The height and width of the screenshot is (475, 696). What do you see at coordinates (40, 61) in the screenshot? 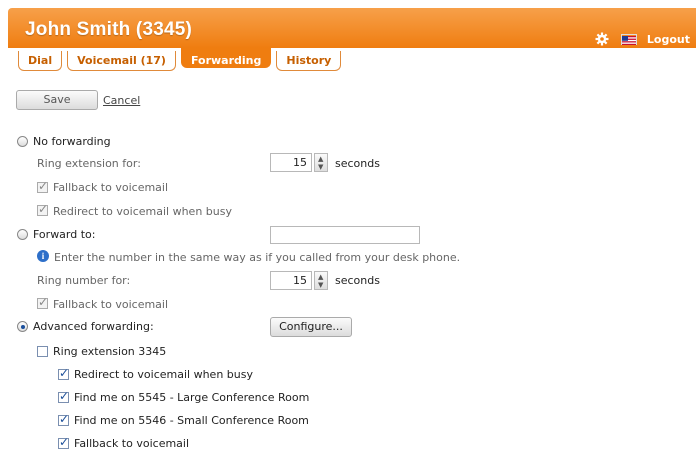
I see `tab-dial: Dial` at bounding box center [40, 61].